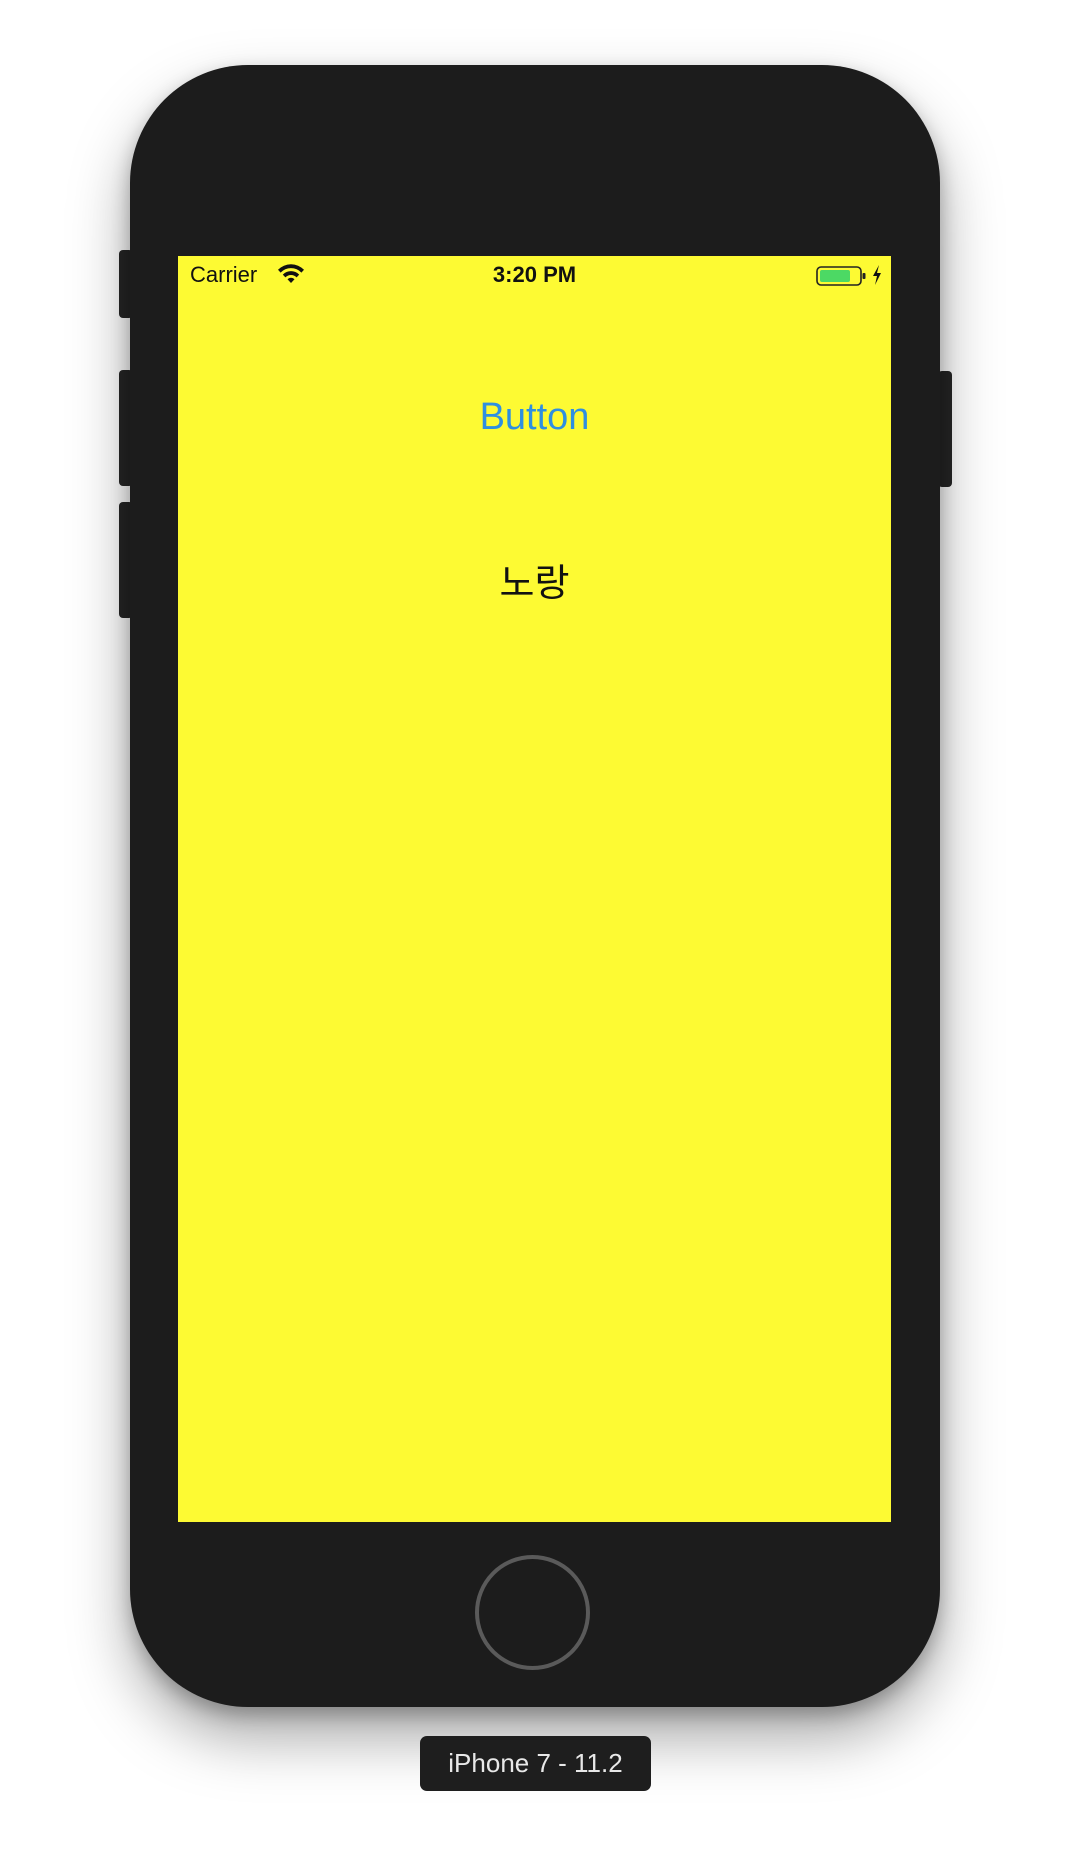 This screenshot has height=1870, width=1070. Describe the element at coordinates (945, 429) in the screenshot. I see `power-button` at that location.